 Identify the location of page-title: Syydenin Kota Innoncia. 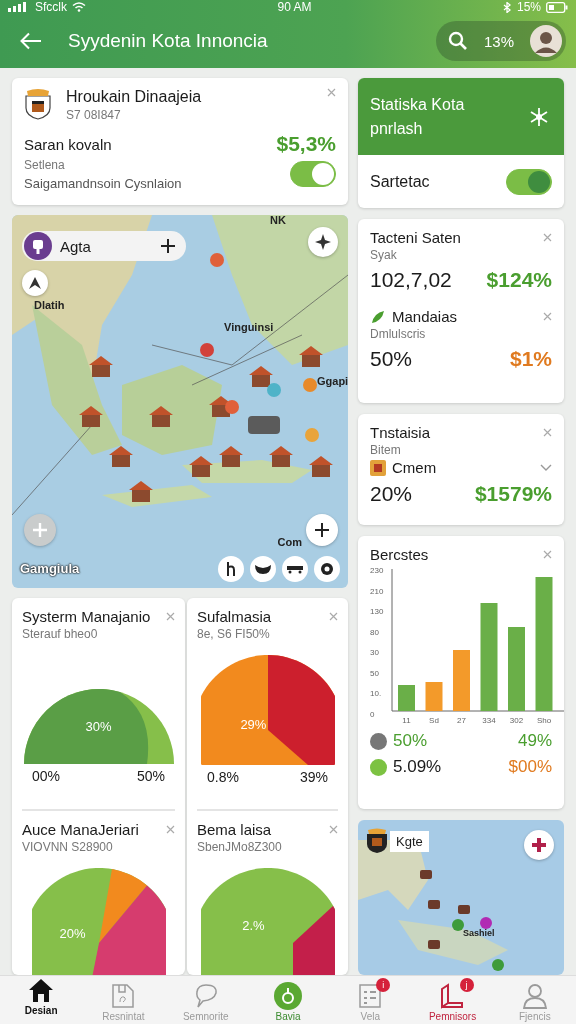
(168, 41).